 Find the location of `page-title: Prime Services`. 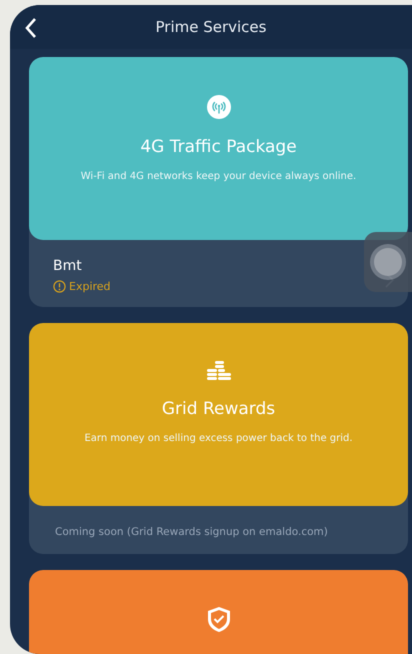

page-title: Prime Services is located at coordinates (211, 27).